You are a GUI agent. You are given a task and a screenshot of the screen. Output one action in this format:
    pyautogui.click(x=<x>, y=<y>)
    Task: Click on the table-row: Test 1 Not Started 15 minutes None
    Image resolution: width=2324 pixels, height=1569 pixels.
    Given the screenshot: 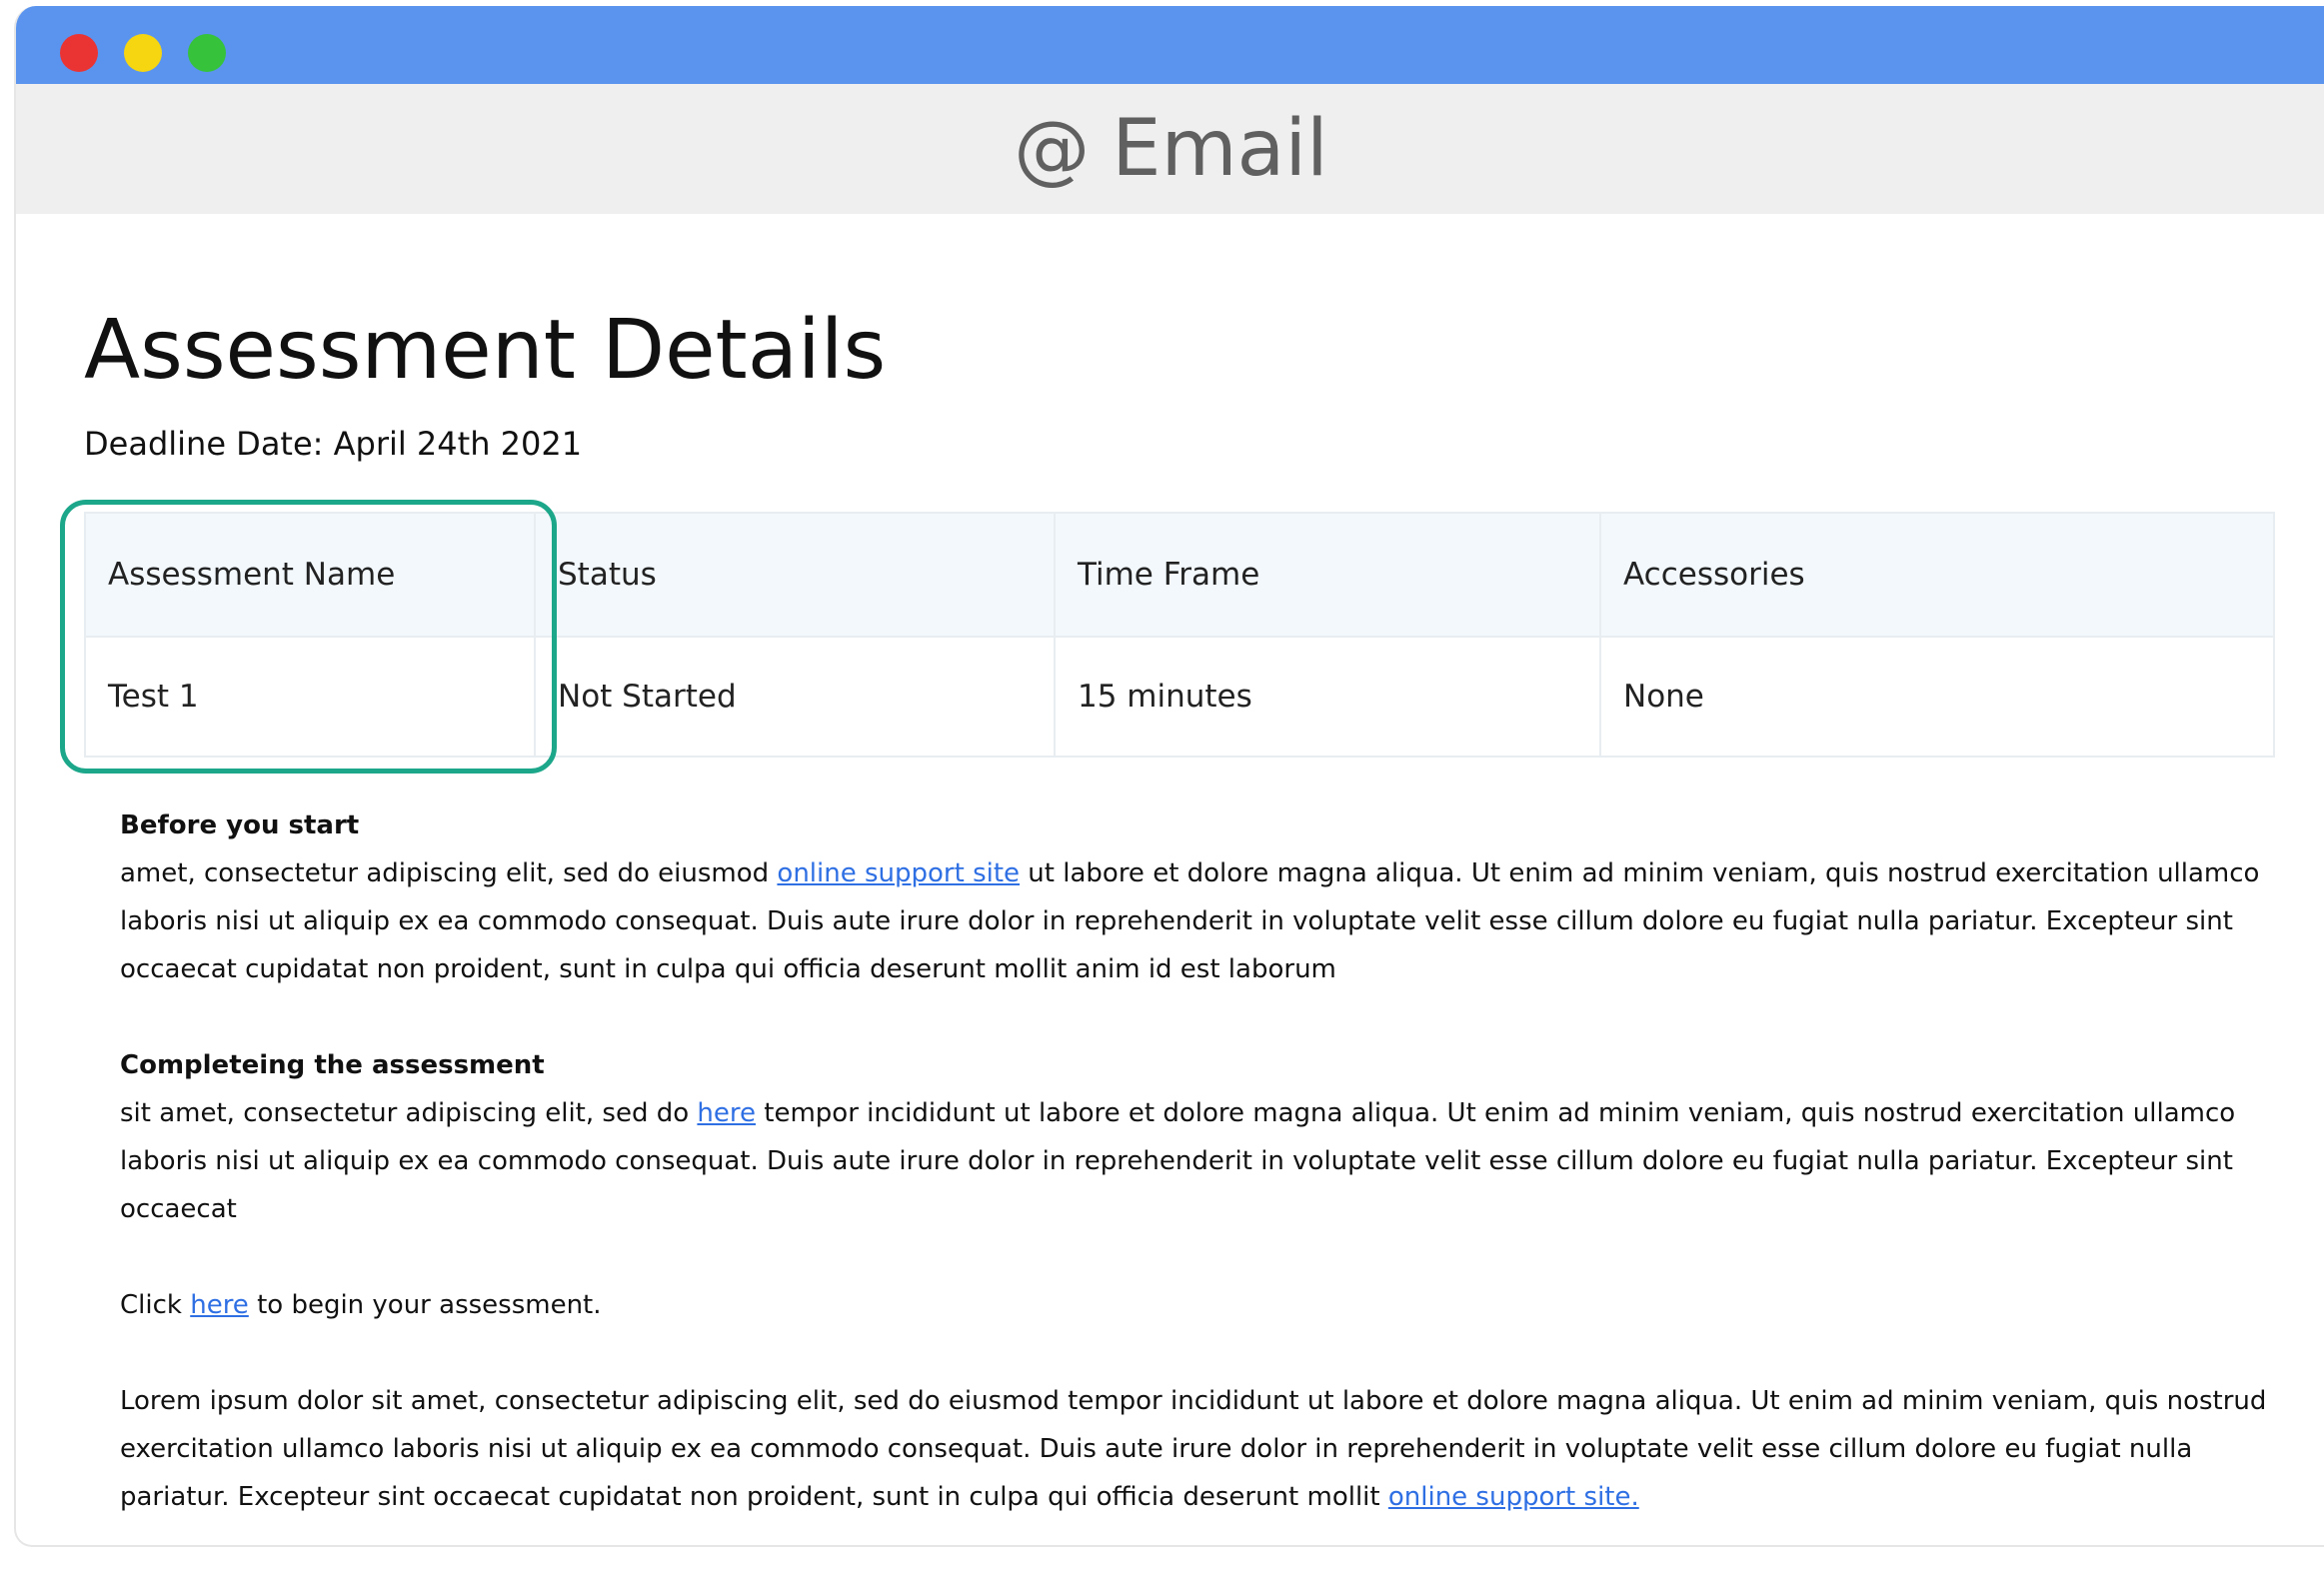 What is the action you would take?
    pyautogui.click(x=1179, y=697)
    